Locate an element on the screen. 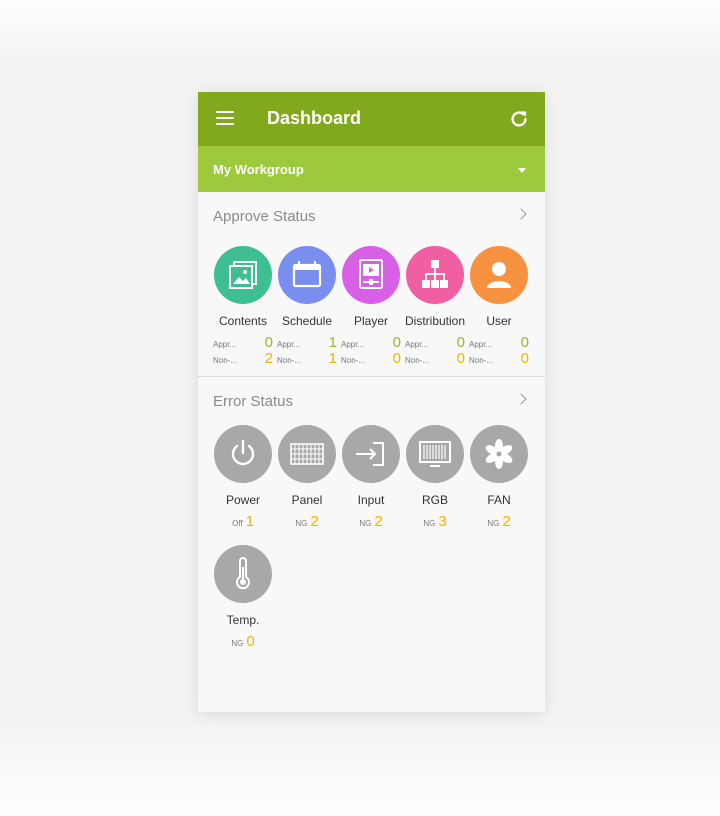 The image size is (720, 816). image-icon is located at coordinates (243, 275).